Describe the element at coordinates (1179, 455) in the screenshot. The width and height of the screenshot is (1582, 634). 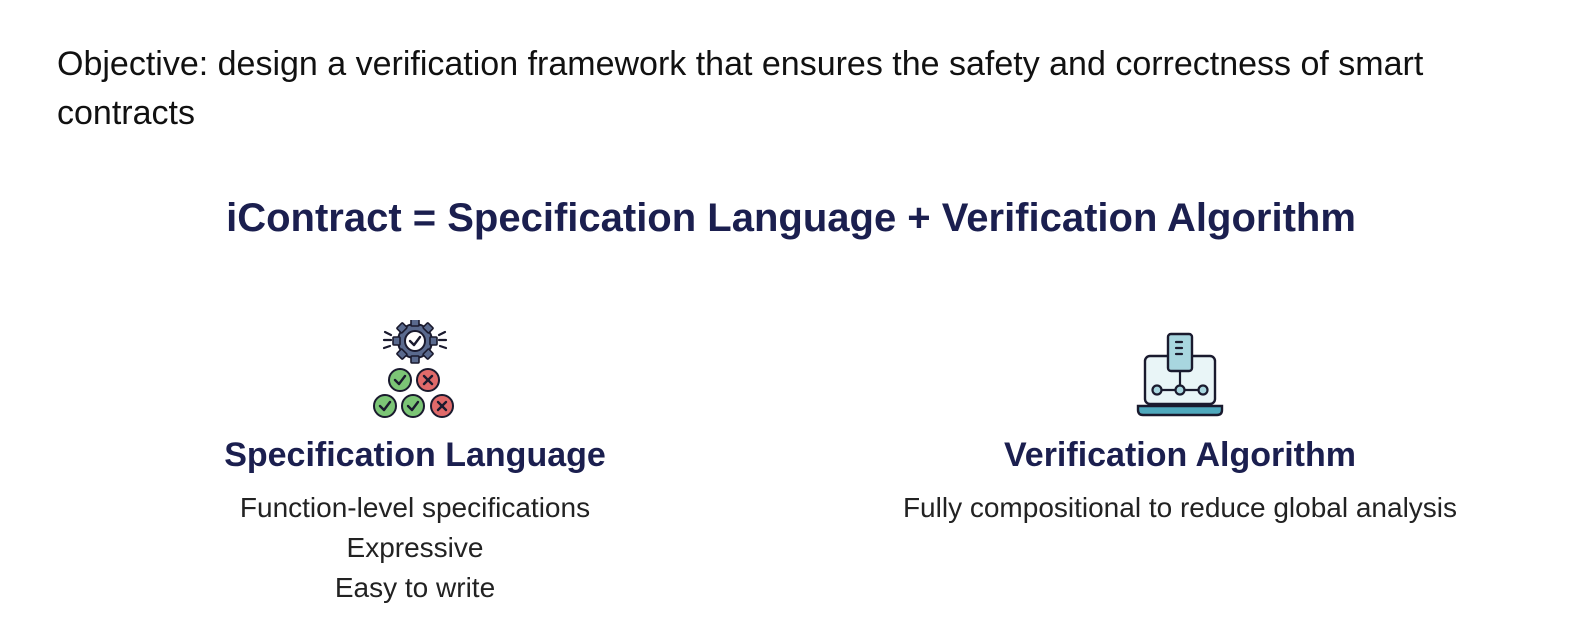
I see `verification-algorithm-title: Verification Algorithm` at that location.